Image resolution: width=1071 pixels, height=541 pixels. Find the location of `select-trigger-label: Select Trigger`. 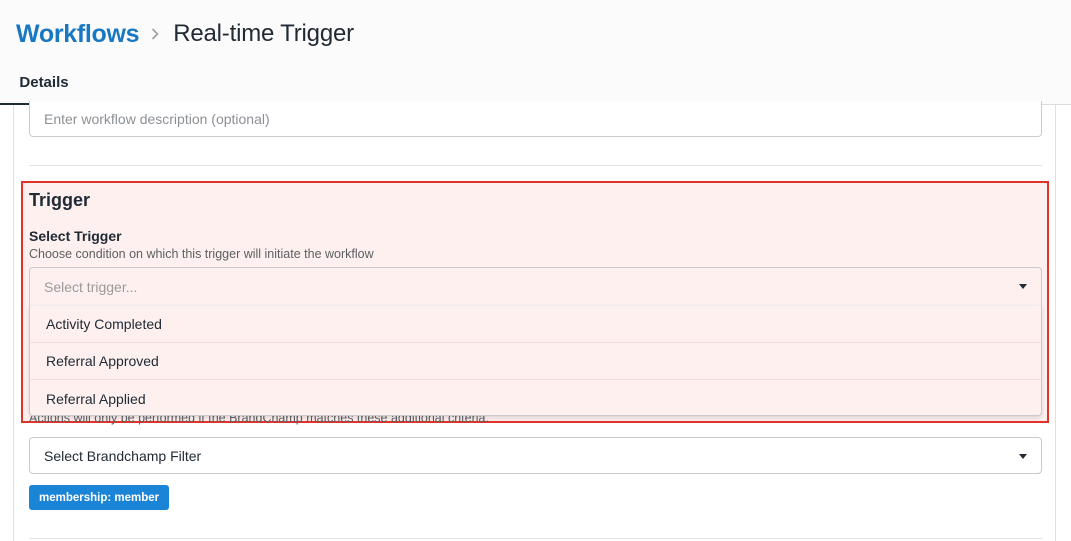

select-trigger-label: Select Trigger is located at coordinates (75, 236).